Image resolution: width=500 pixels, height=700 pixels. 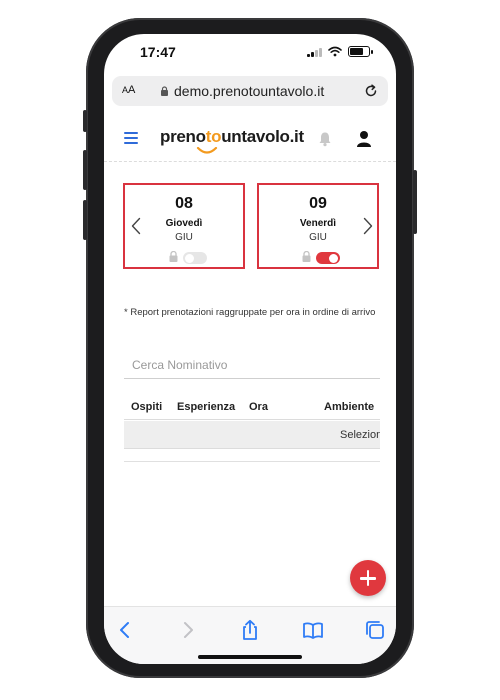 I want to click on back-icon, so click(x=125, y=630).